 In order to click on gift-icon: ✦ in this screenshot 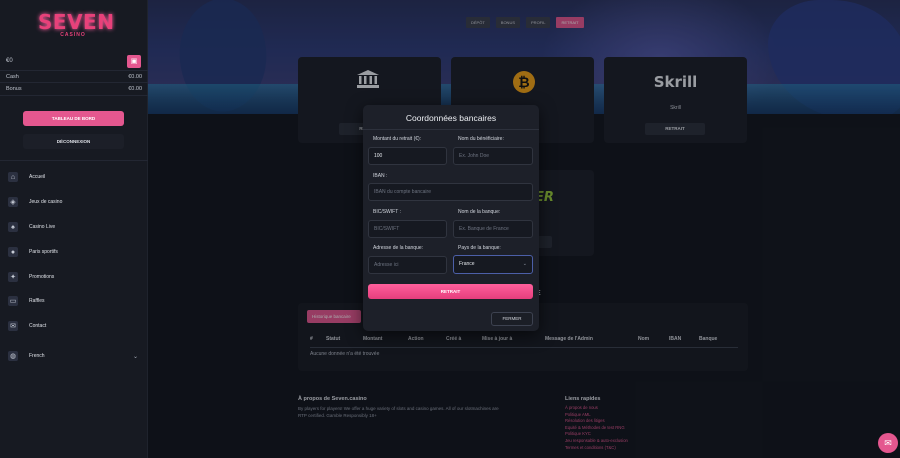, I will do `click(13, 277)`.